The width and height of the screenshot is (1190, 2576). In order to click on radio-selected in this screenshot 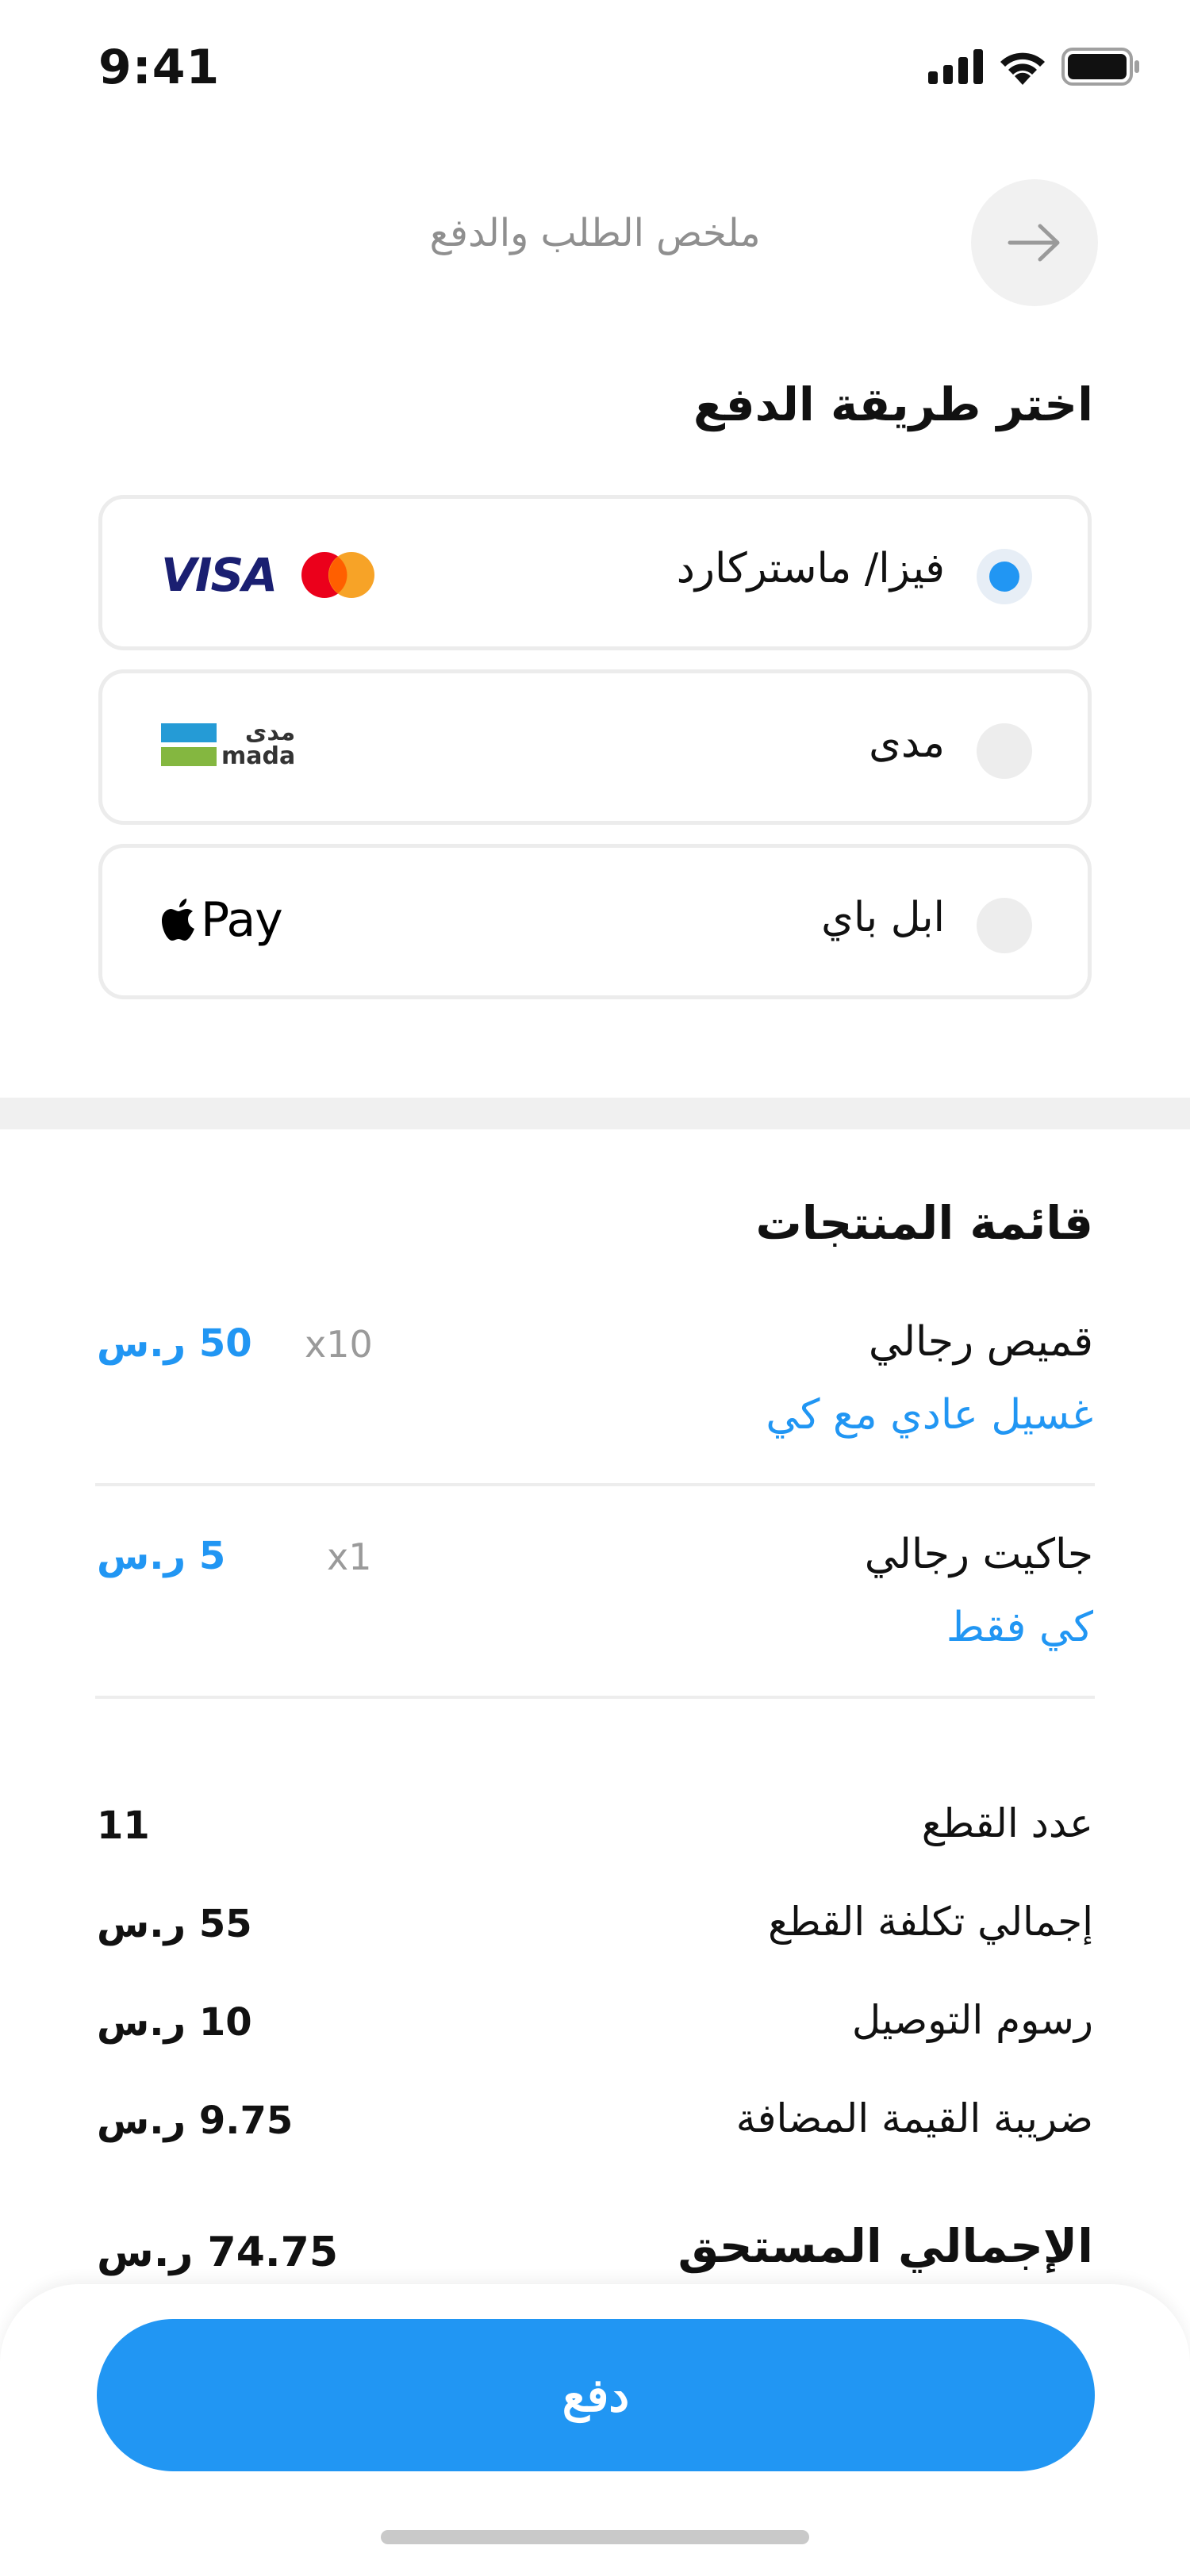, I will do `click(1004, 576)`.